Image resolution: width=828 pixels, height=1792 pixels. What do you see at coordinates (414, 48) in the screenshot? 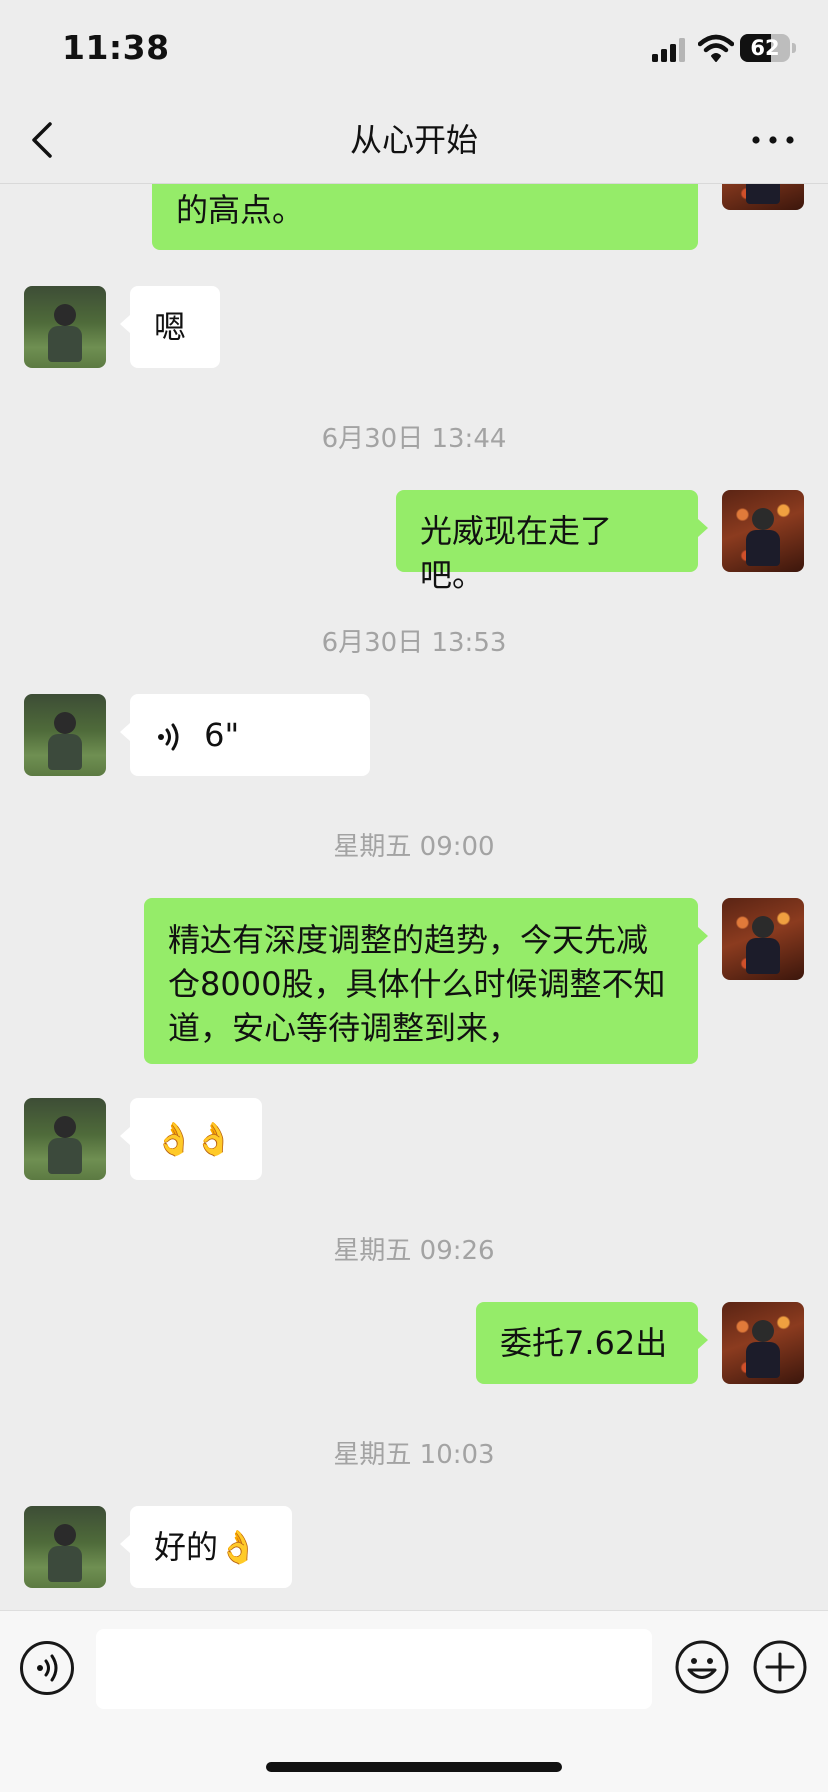
I see `status-bar: 11:38 62` at bounding box center [414, 48].